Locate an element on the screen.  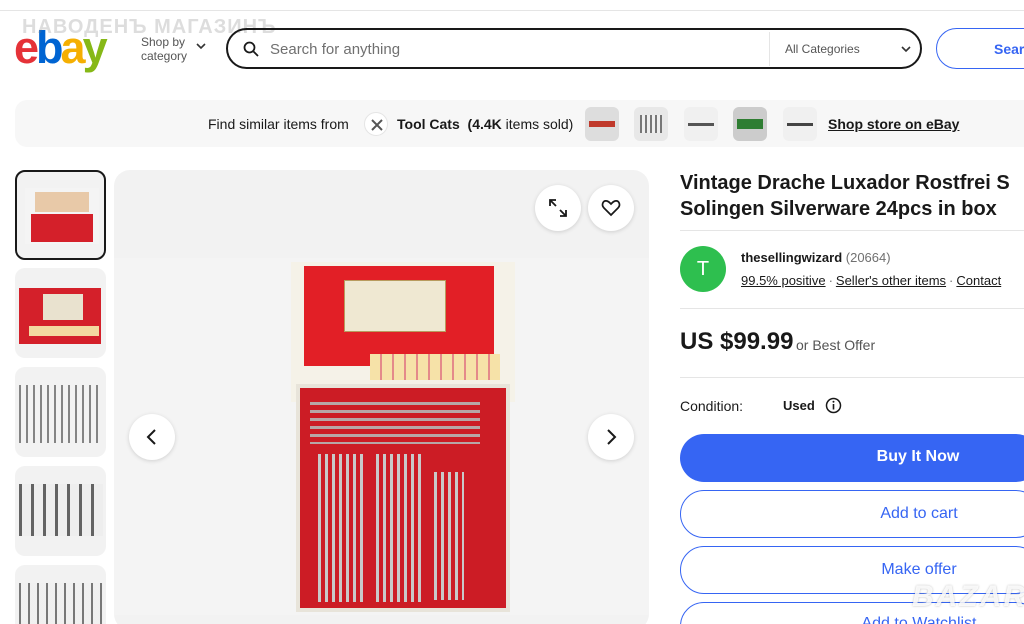
expand-icon is located at coordinates (558, 208).